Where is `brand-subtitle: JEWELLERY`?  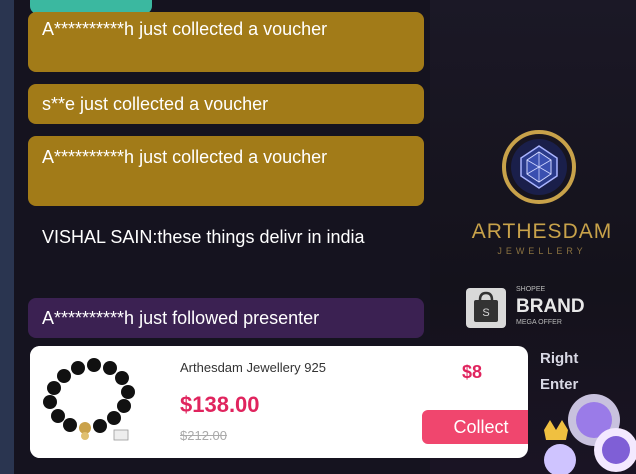
brand-subtitle: JEWELLERY is located at coordinates (542, 251).